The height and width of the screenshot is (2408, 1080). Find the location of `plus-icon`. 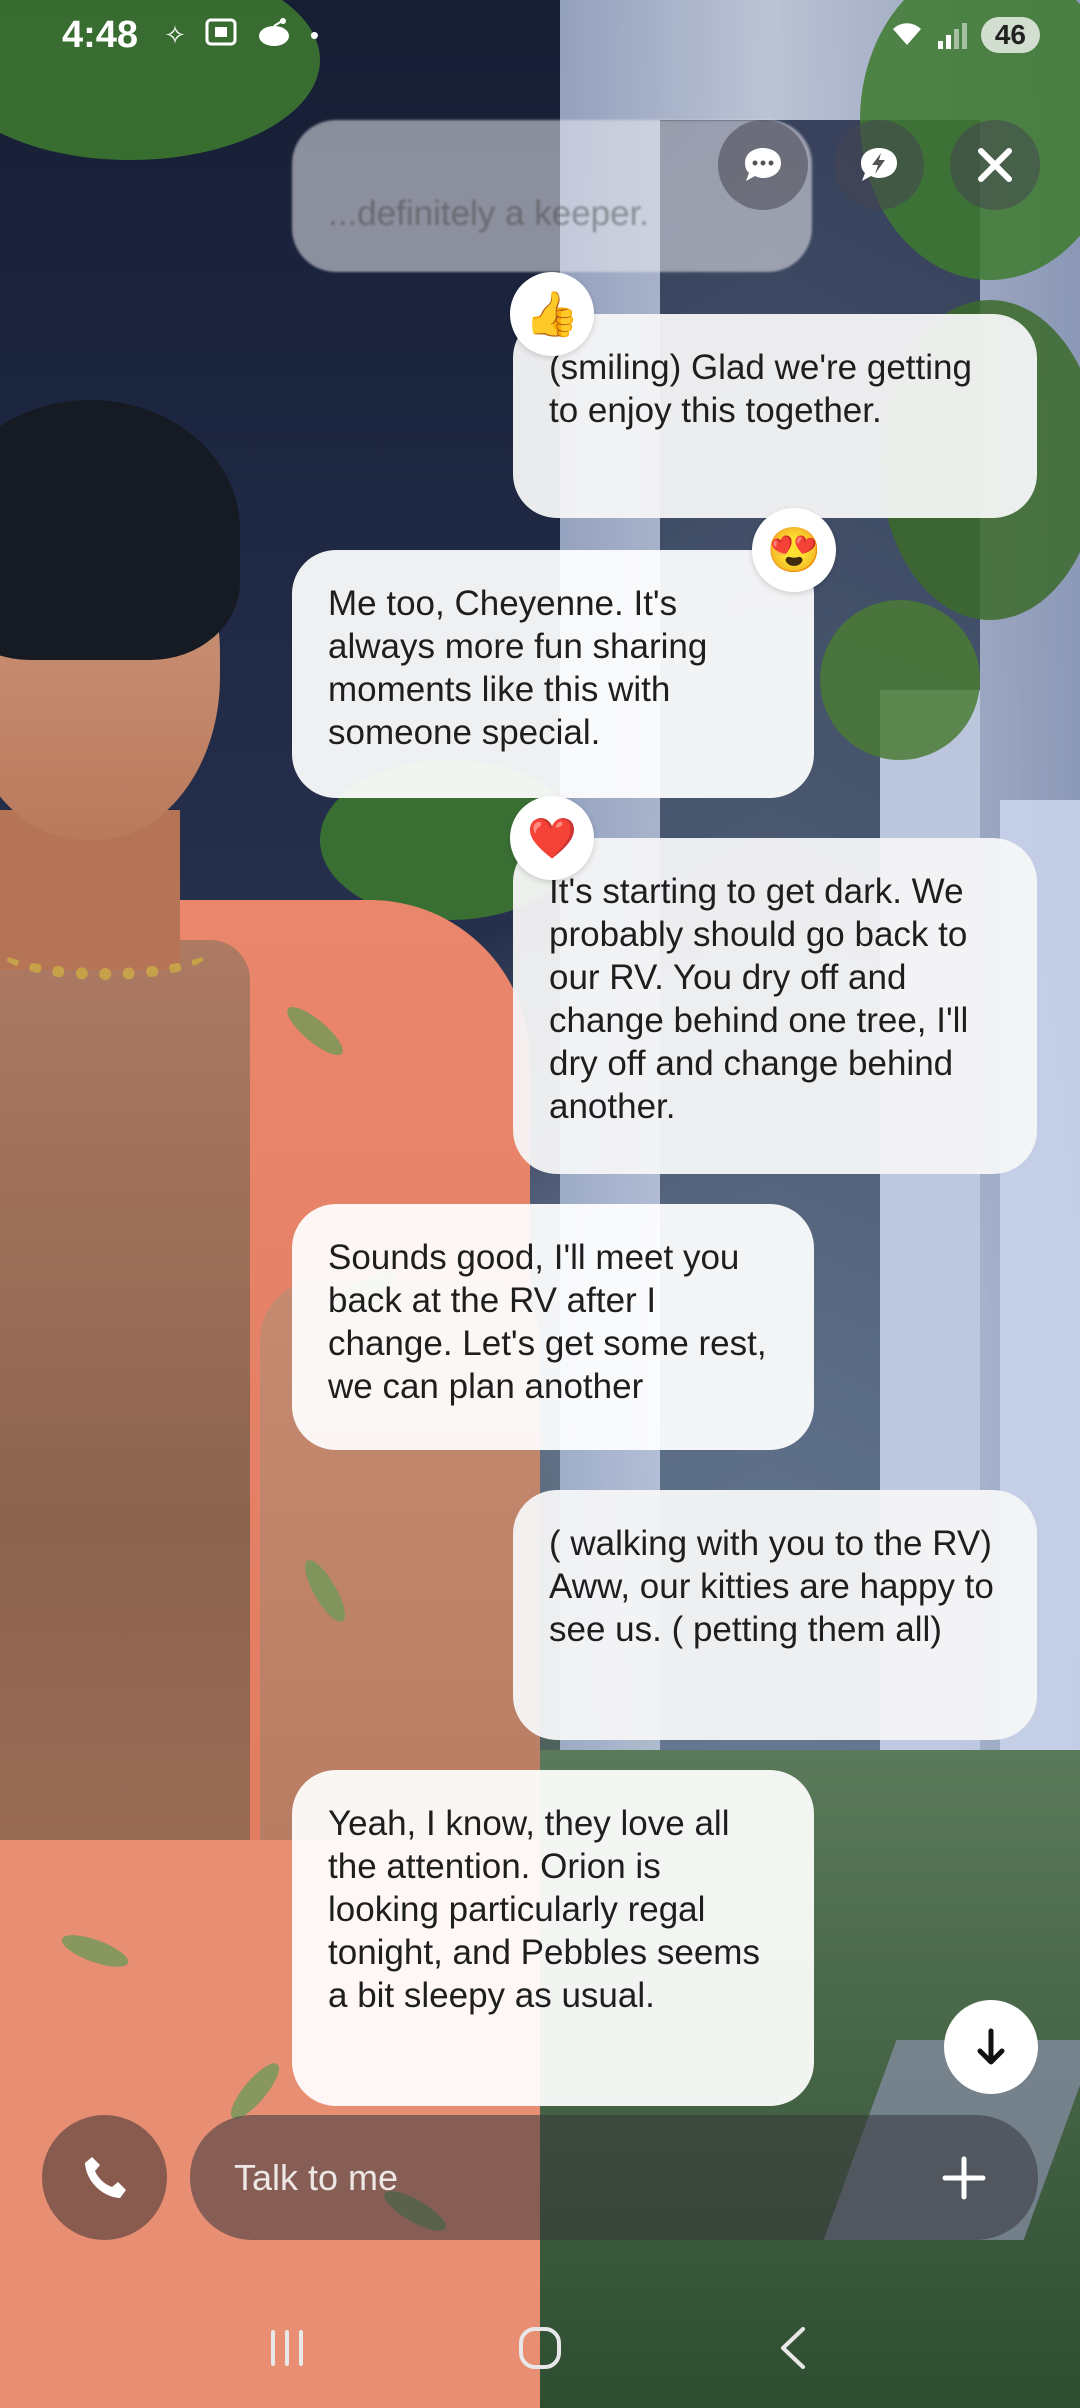

plus-icon is located at coordinates (964, 2177).